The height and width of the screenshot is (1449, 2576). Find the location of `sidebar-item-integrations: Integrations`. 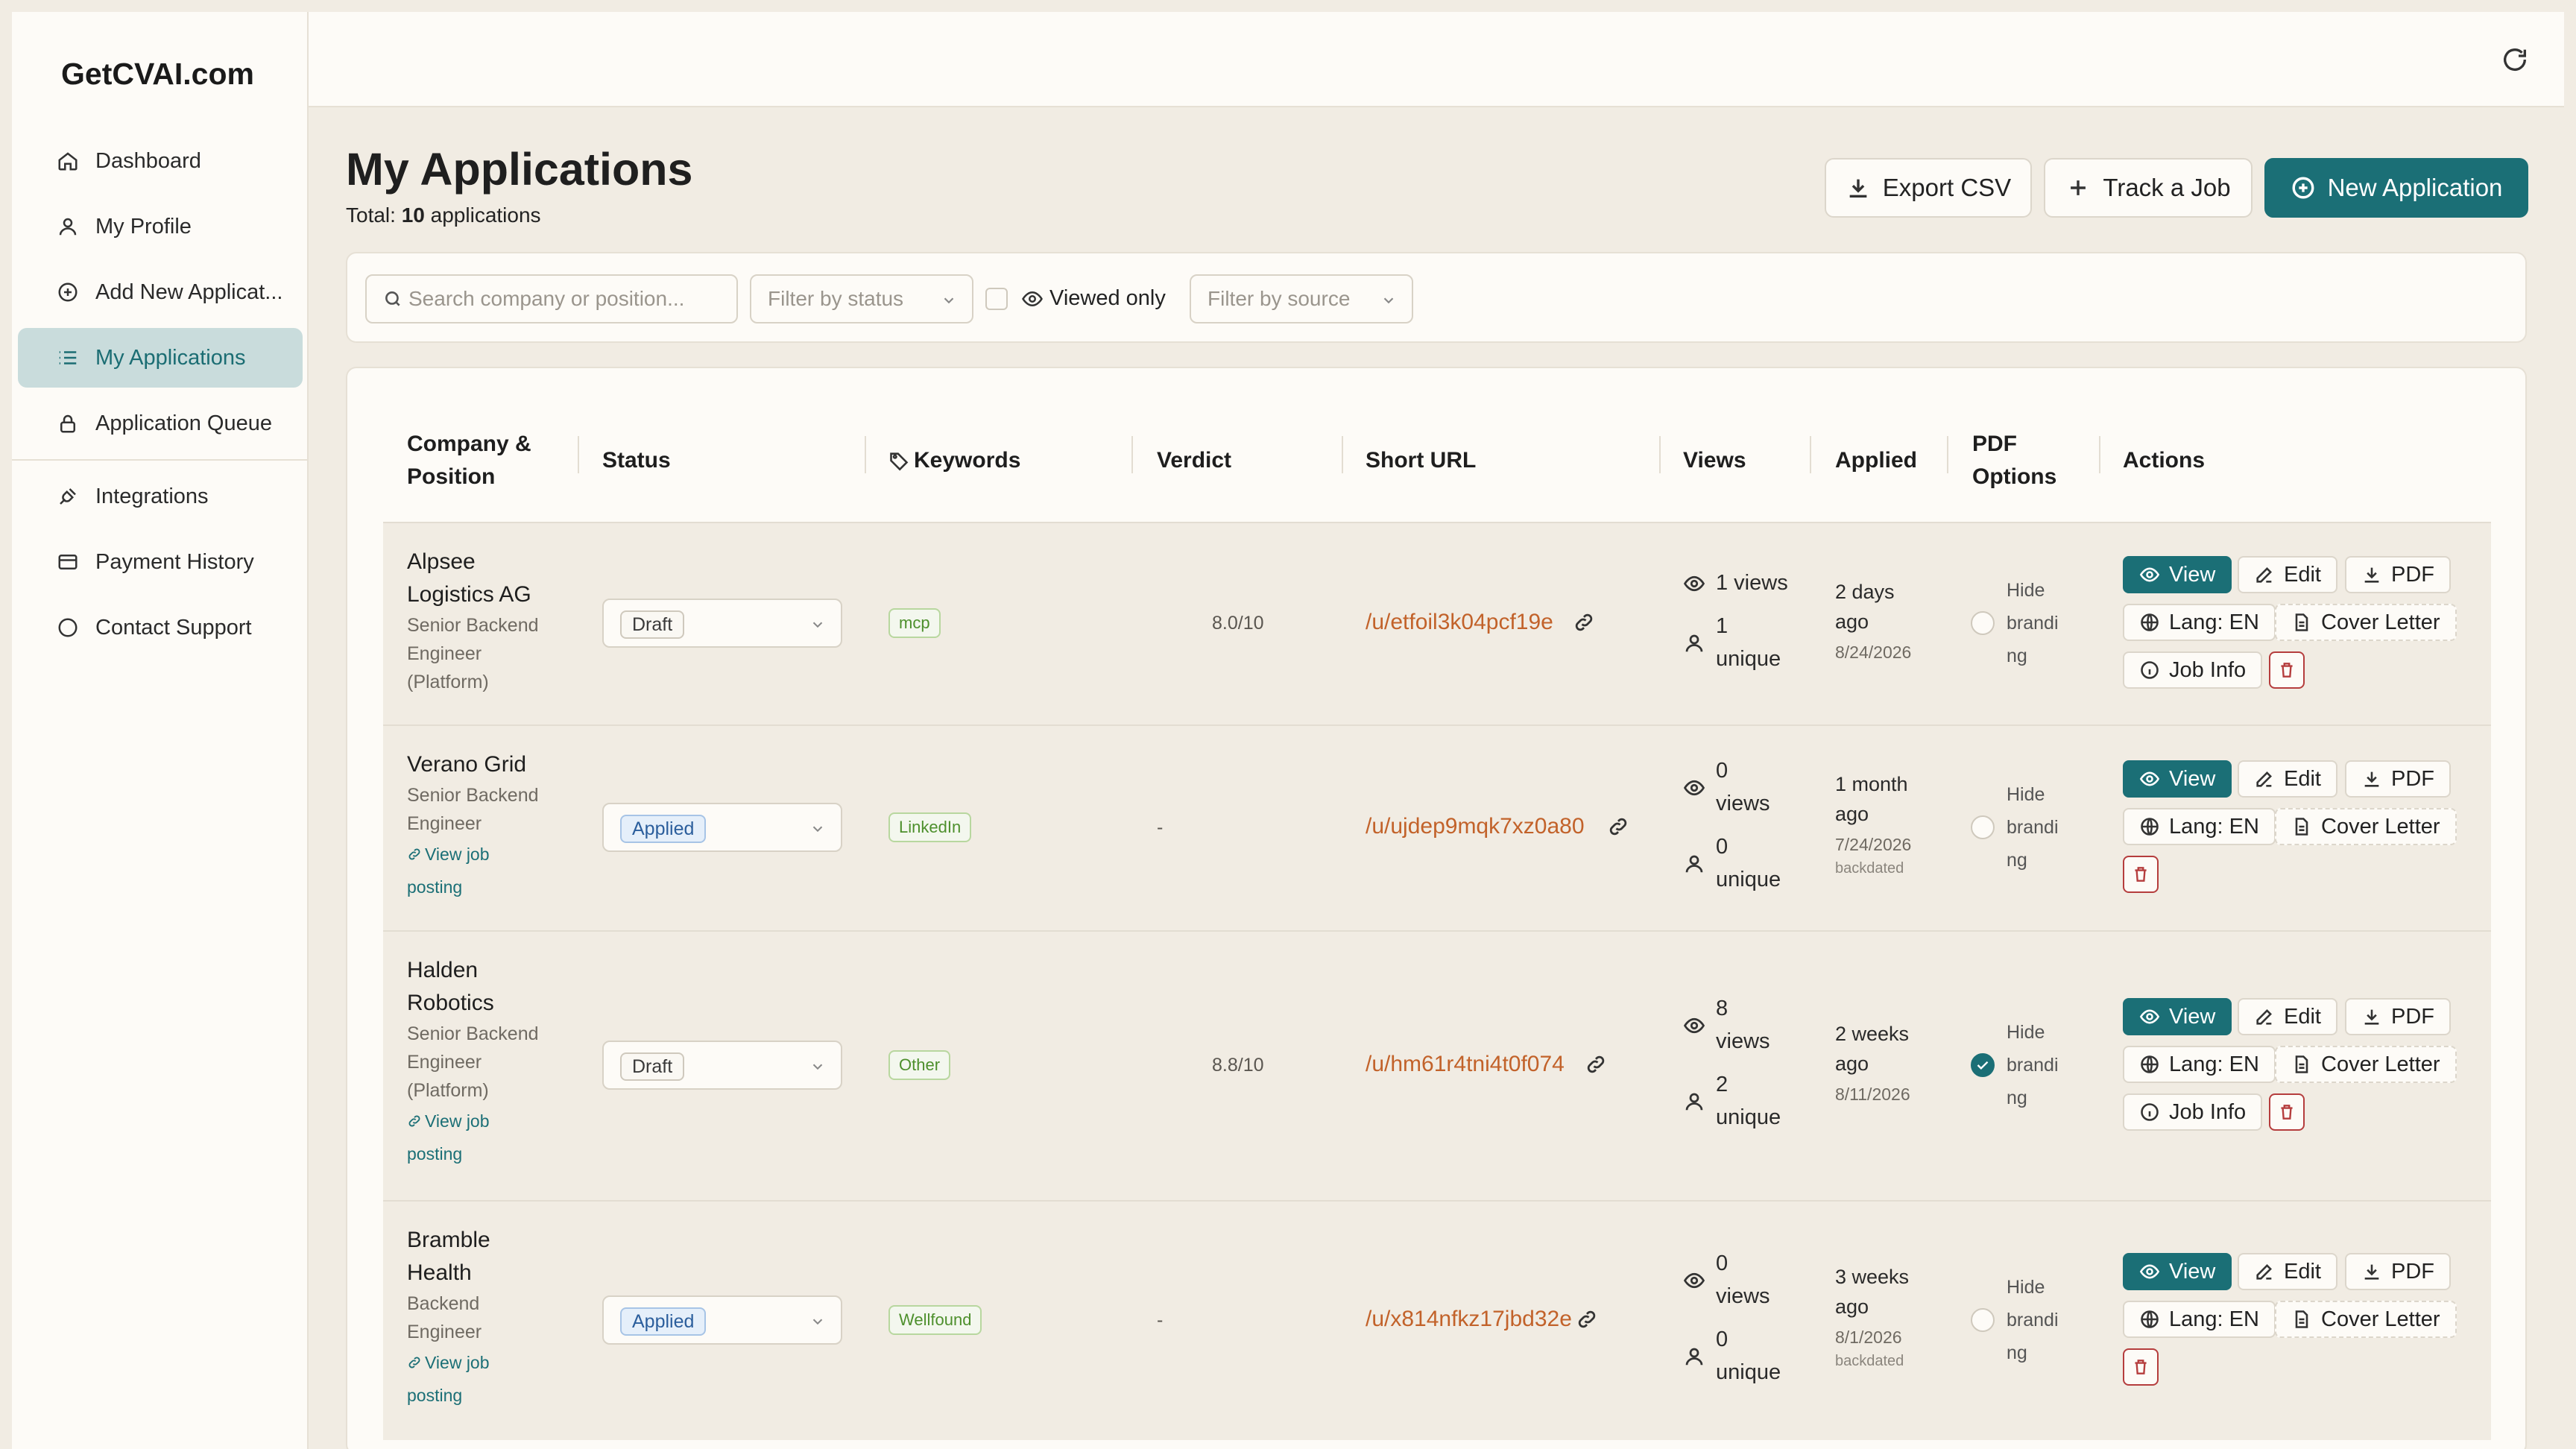

sidebar-item-integrations: Integrations is located at coordinates (160, 497).